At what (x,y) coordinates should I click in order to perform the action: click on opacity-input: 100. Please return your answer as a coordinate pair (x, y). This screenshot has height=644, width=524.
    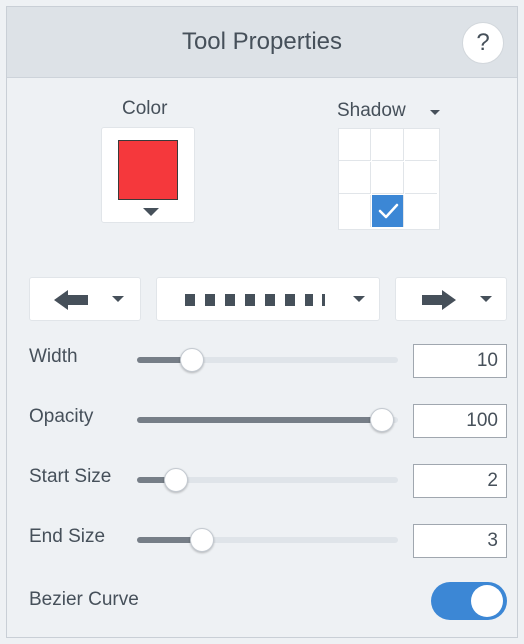
    Looking at the image, I should click on (460, 421).